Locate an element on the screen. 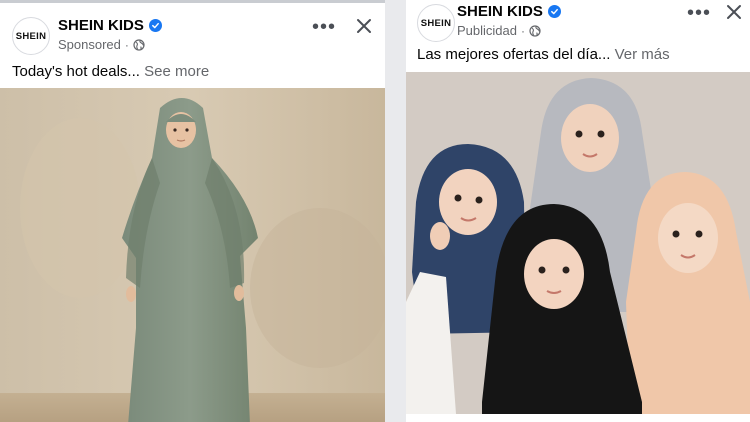  see-more-link: See more is located at coordinates (176, 71).